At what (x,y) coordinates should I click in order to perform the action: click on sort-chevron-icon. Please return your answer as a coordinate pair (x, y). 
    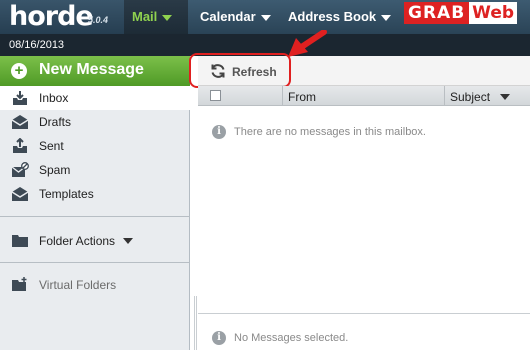
    Looking at the image, I should click on (505, 97).